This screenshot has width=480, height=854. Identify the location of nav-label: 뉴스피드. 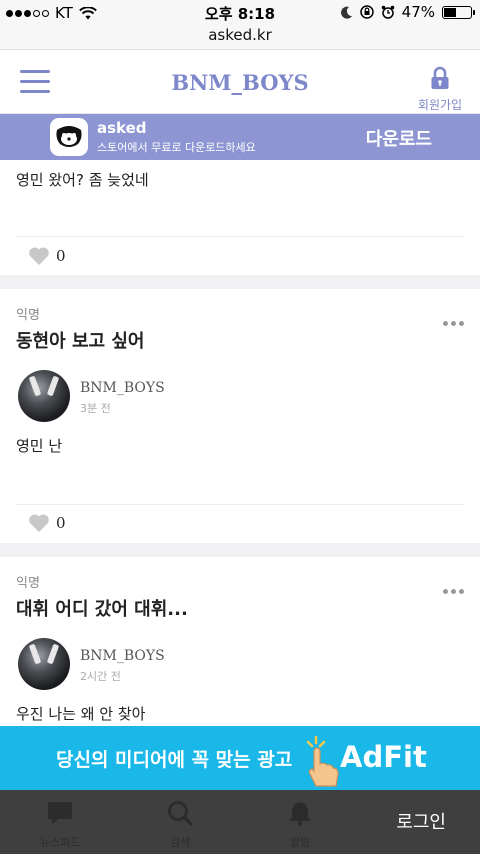
(60, 842).